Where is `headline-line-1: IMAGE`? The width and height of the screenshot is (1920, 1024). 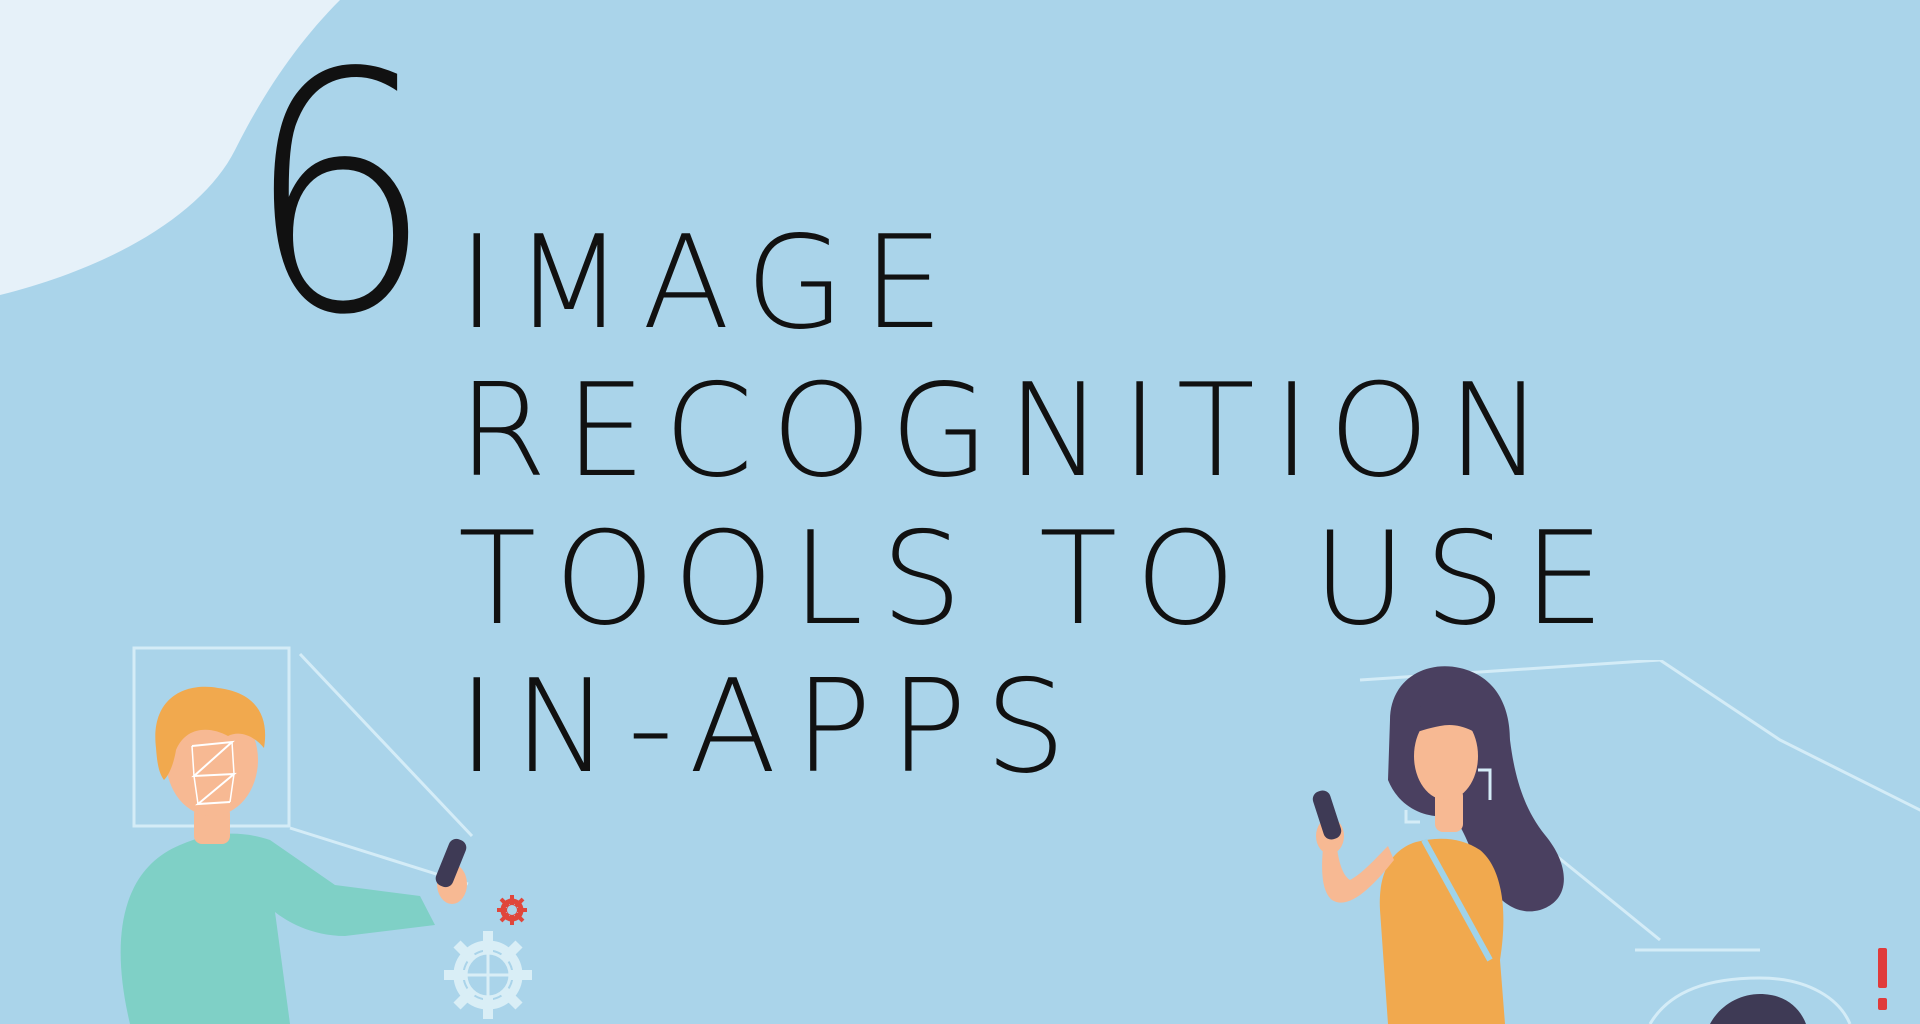
headline-line-1: IMAGE is located at coordinates (710, 283).